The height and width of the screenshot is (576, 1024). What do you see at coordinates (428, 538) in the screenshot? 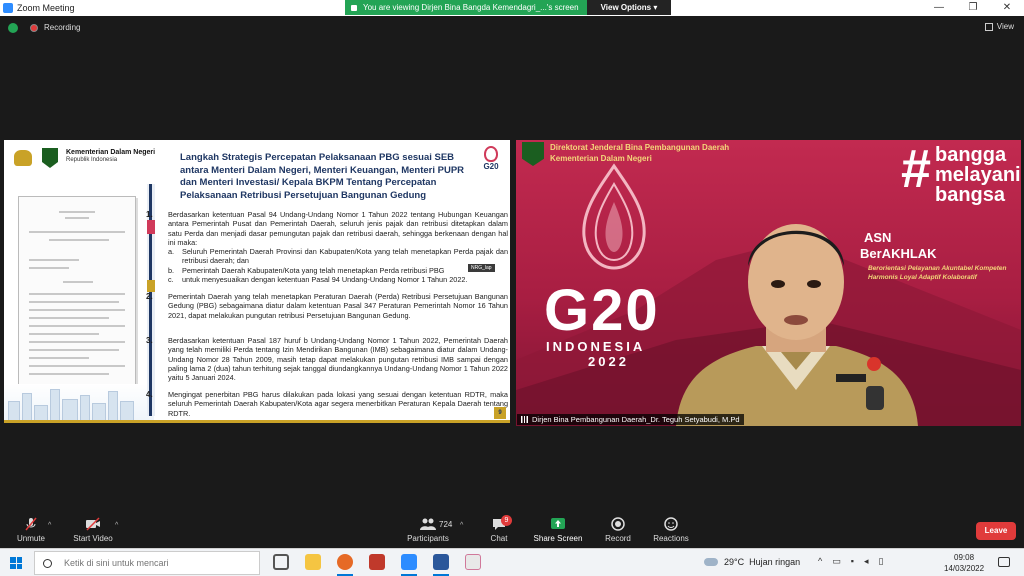
I see `participants-label: Participants` at bounding box center [428, 538].